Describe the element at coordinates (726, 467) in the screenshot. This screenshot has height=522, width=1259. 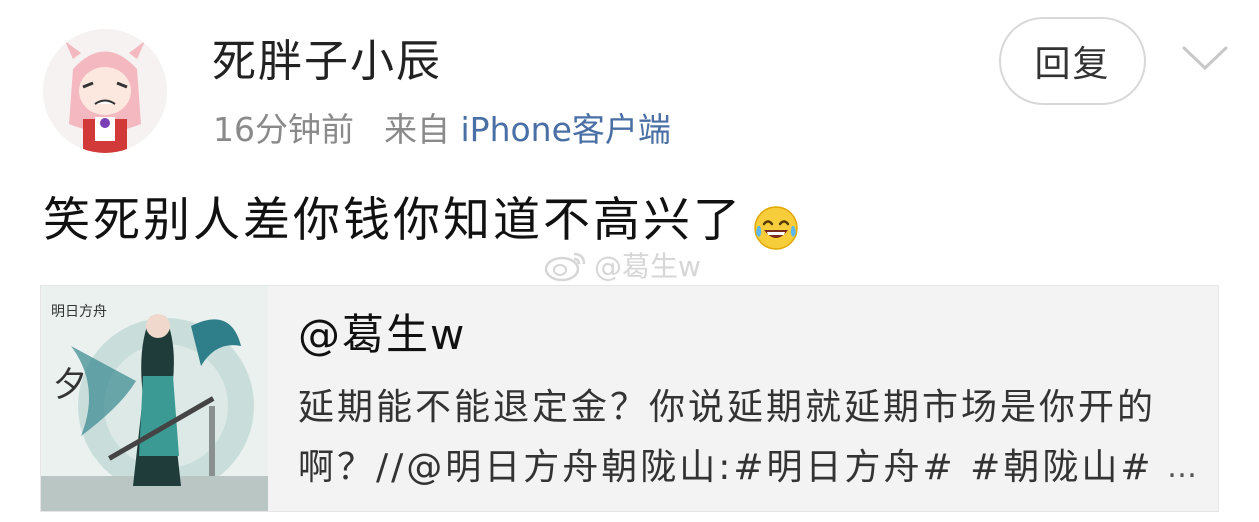
I see `quoted-text-line-2: 啊？//@明日方舟朝陇山:#明日方舟# #朝陇山#` at that location.